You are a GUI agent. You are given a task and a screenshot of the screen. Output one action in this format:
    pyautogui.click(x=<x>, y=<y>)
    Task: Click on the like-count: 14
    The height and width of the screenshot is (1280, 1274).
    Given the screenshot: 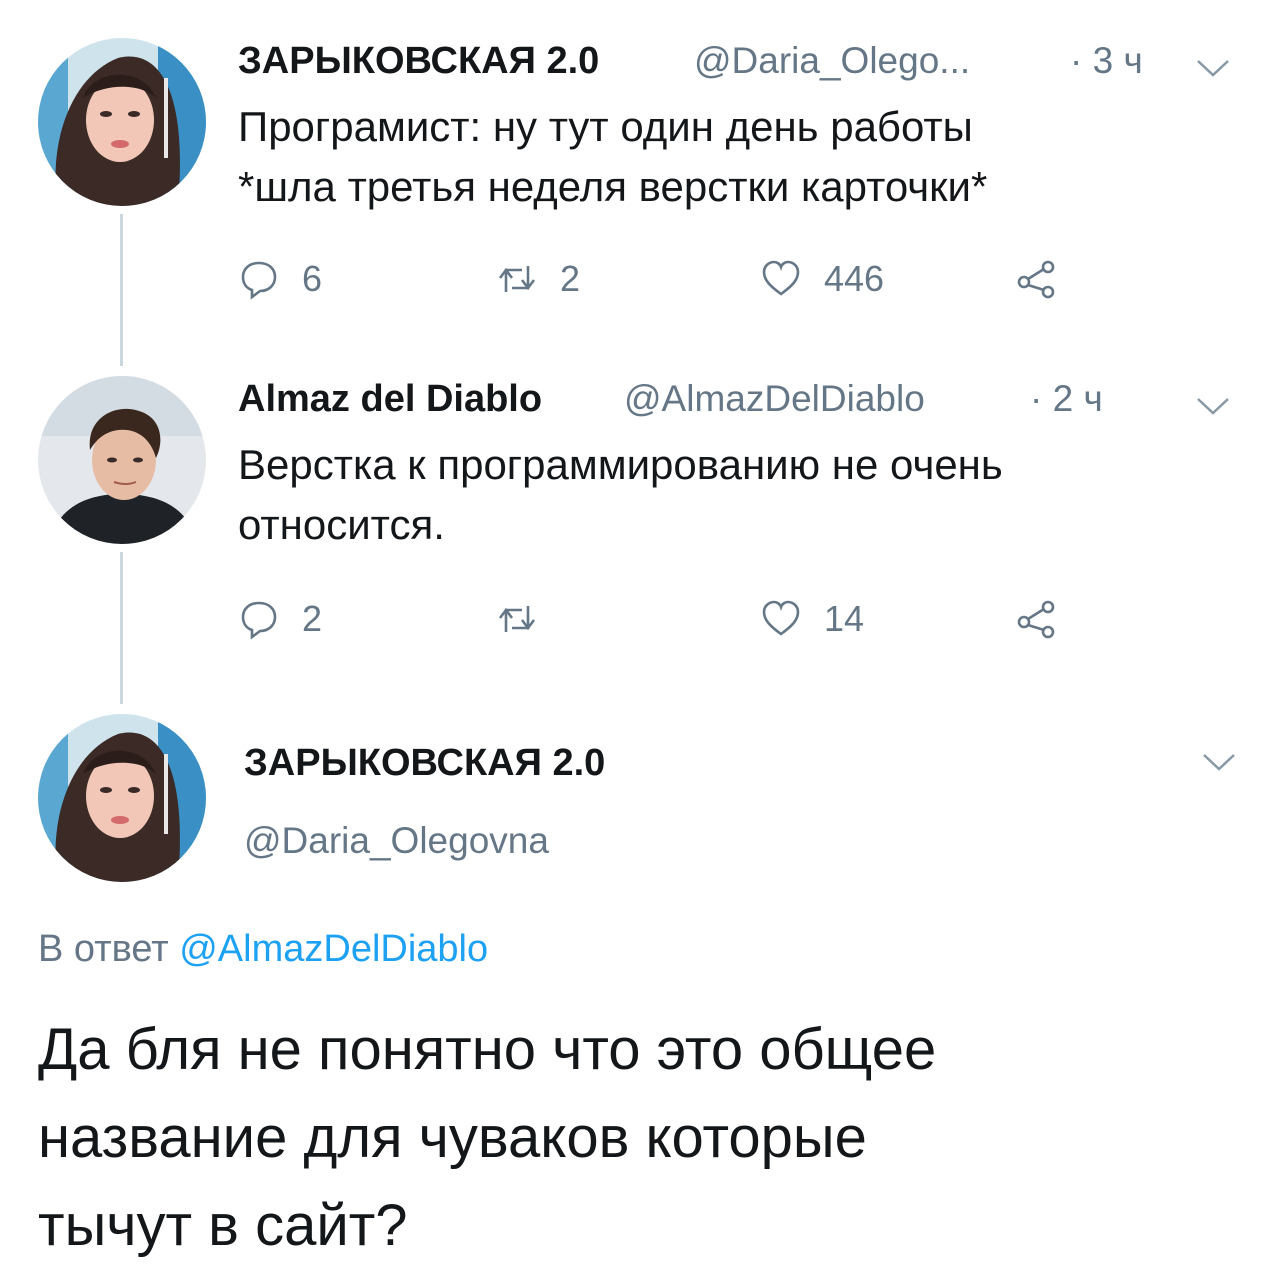 What is the action you would take?
    pyautogui.click(x=844, y=618)
    